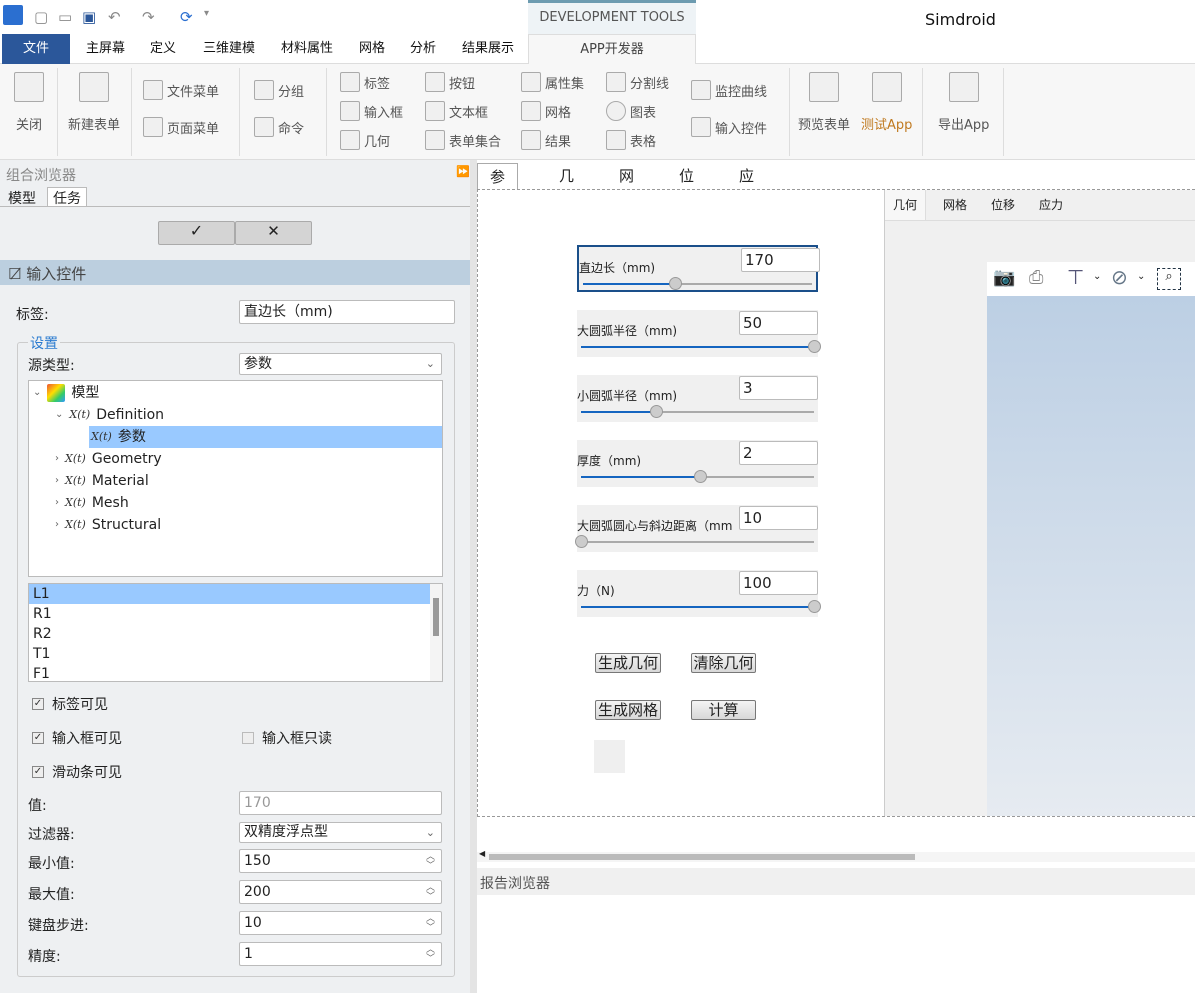 Image resolution: width=1195 pixels, height=993 pixels. I want to click on tree-item-geometry: › X(t) Geometry, so click(108, 459).